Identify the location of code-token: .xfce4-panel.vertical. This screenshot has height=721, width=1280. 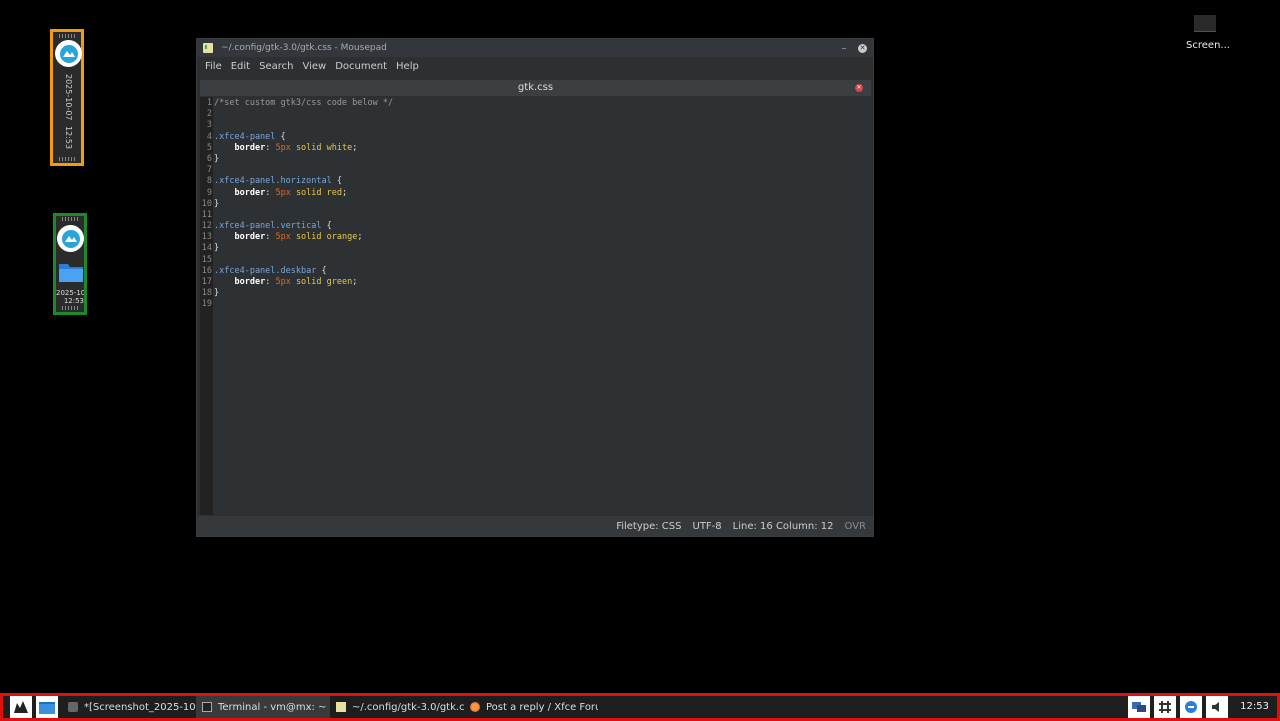
(268, 226).